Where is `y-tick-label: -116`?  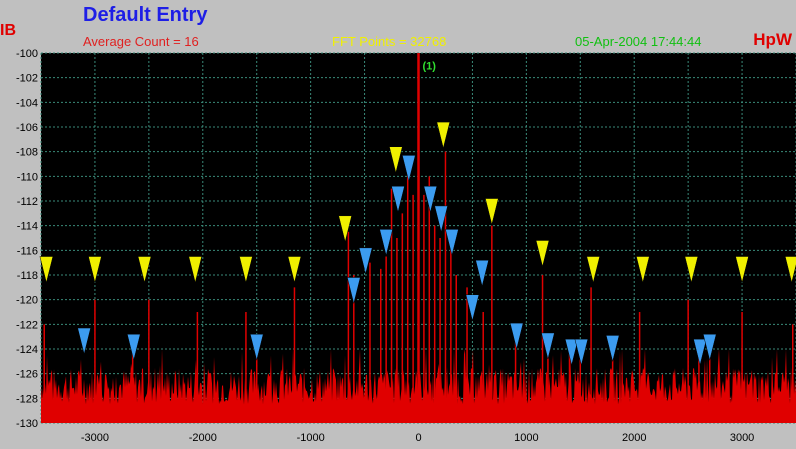 y-tick-label: -116 is located at coordinates (27, 251).